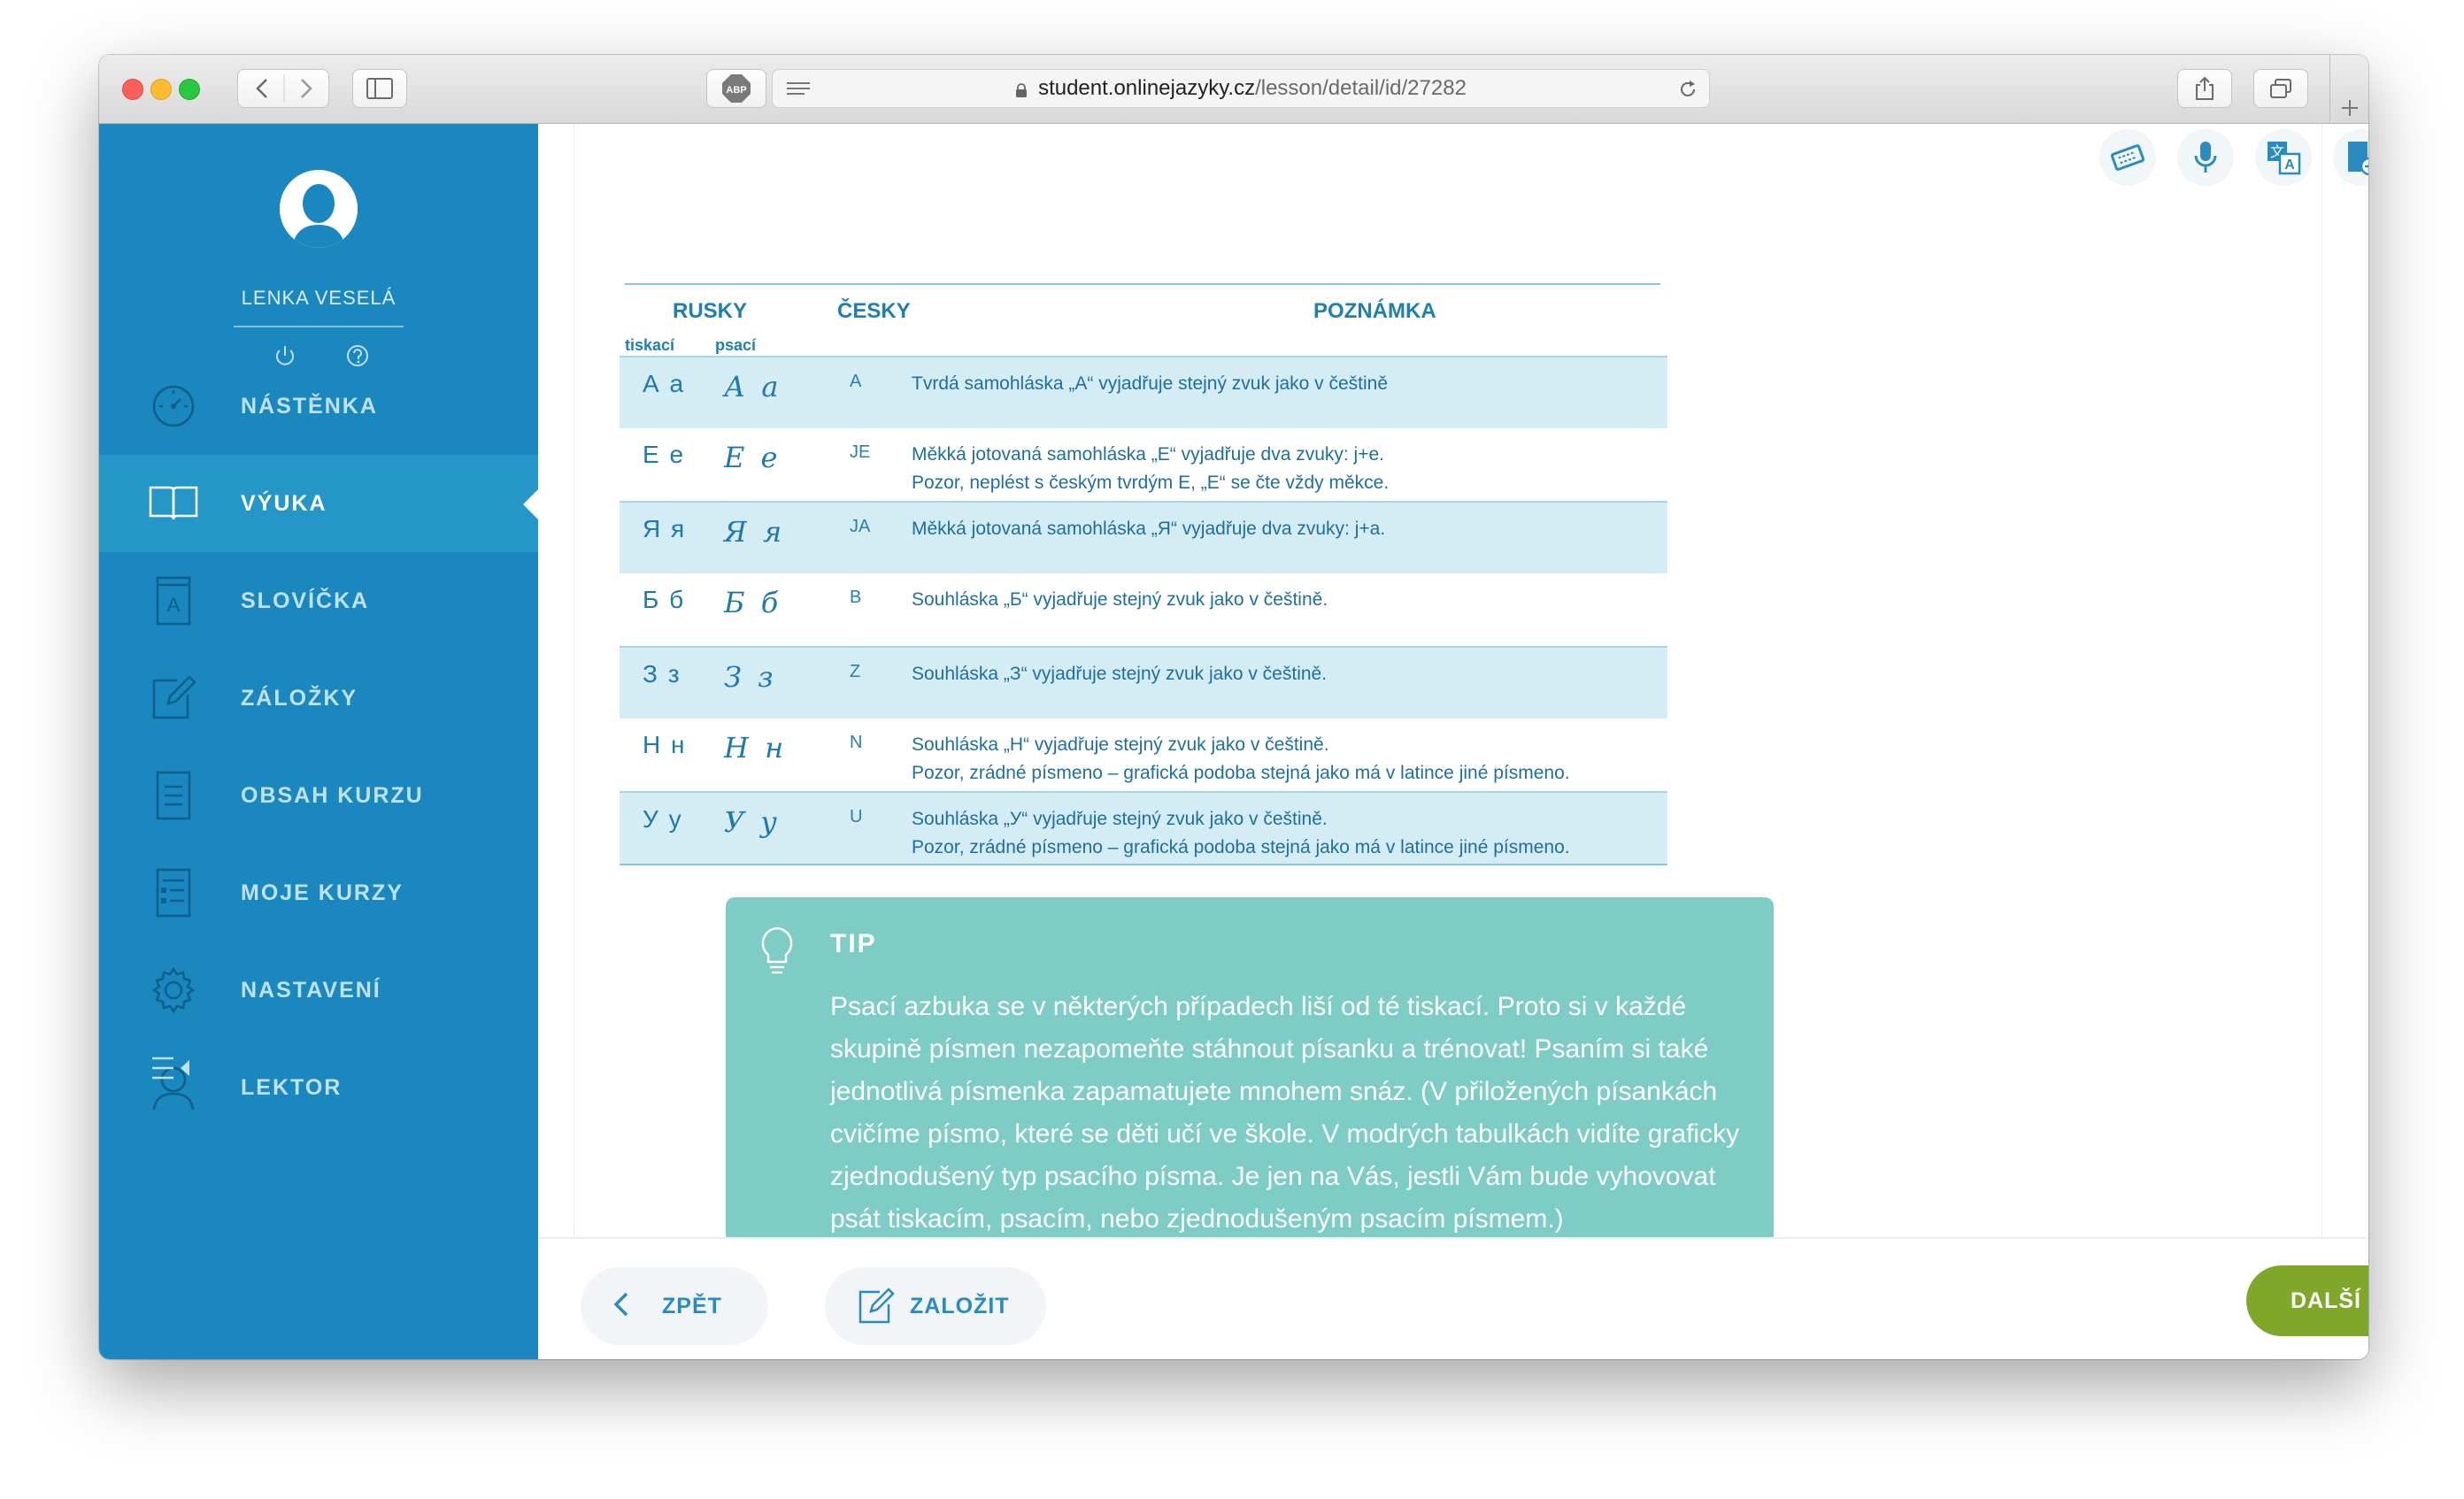  What do you see at coordinates (856, 381) in the screenshot?
I see `czech-equivalent: A` at bounding box center [856, 381].